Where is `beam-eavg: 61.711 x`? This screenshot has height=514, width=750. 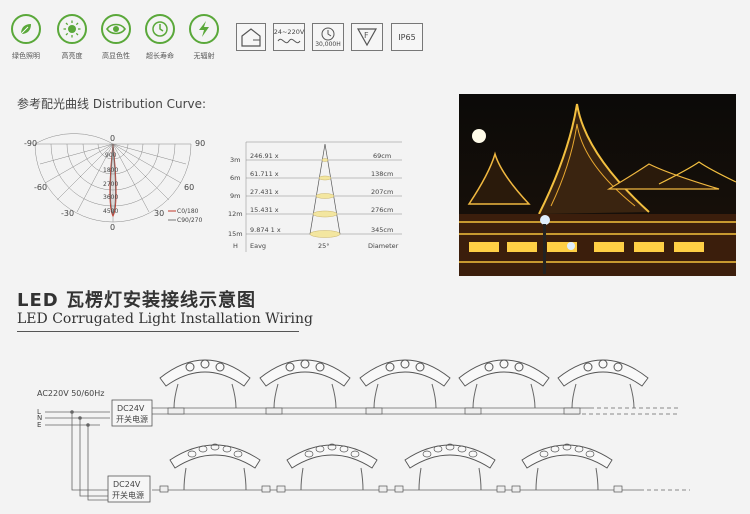
beam-eavg: 61.711 x is located at coordinates (264, 174).